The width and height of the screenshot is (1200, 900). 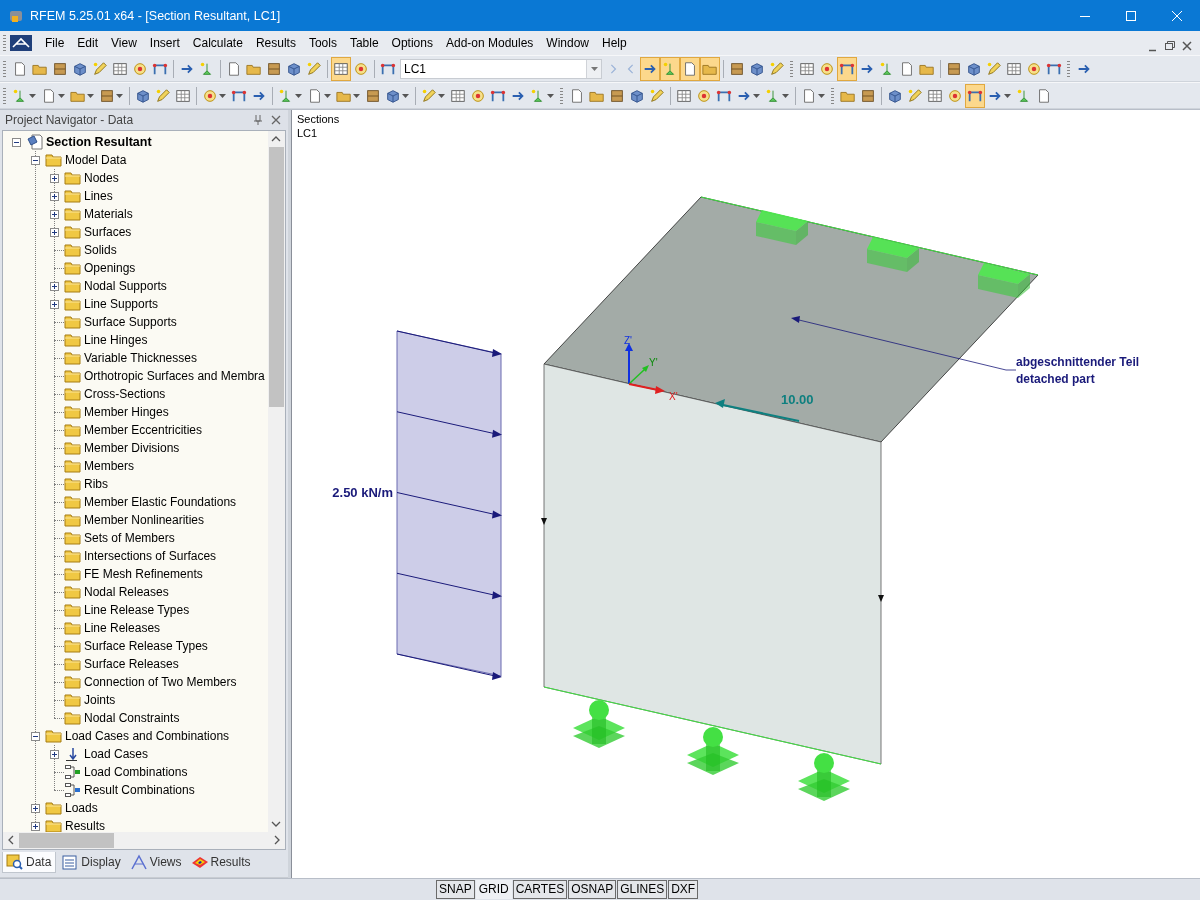 What do you see at coordinates (489, 43) in the screenshot?
I see `menu-item: Add-on Modules` at bounding box center [489, 43].